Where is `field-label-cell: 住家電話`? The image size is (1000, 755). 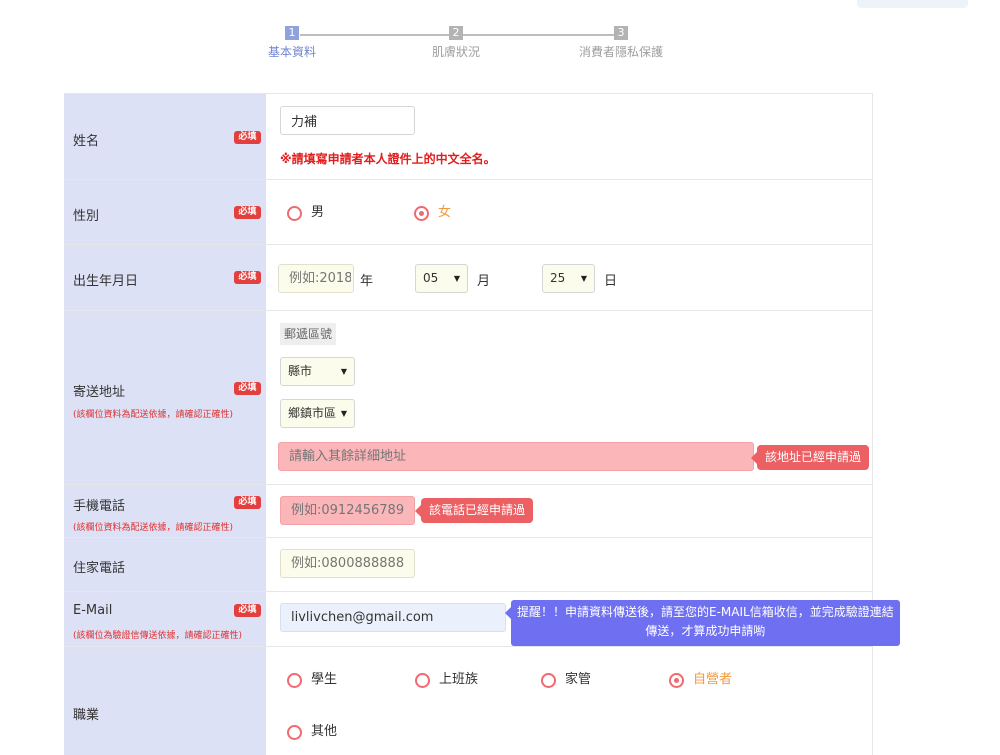 field-label-cell: 住家電話 is located at coordinates (165, 564).